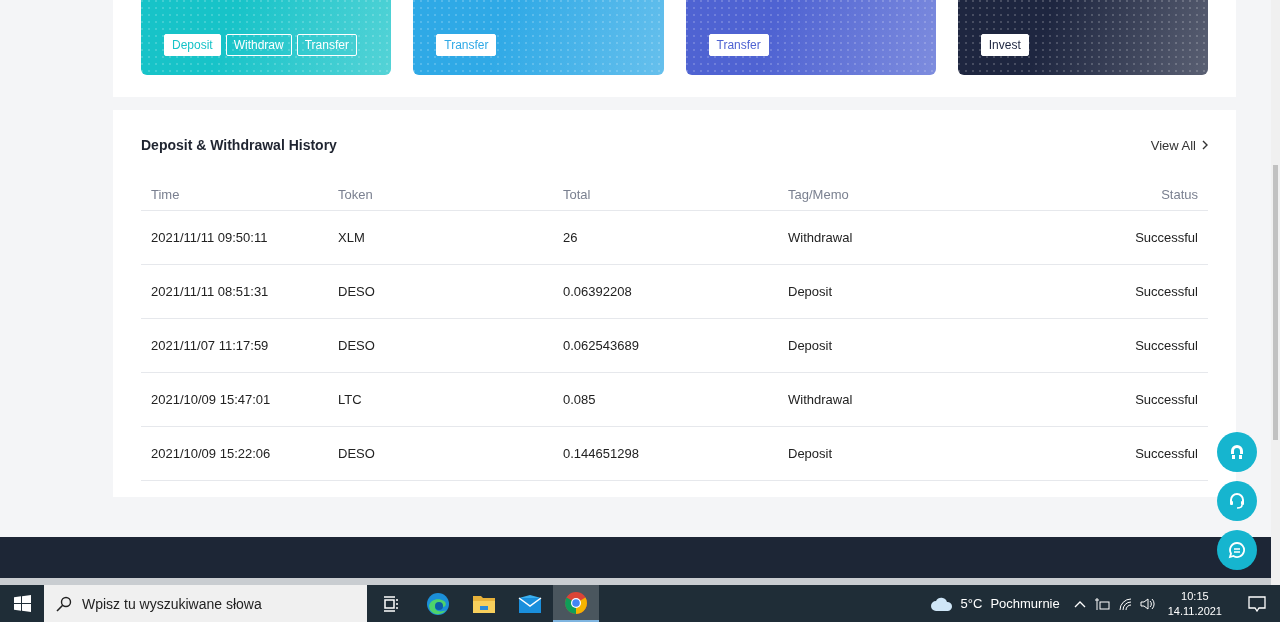 Image resolution: width=1280 pixels, height=622 pixels. Describe the element at coordinates (1275, 292) in the screenshot. I see `scrollbar` at that location.